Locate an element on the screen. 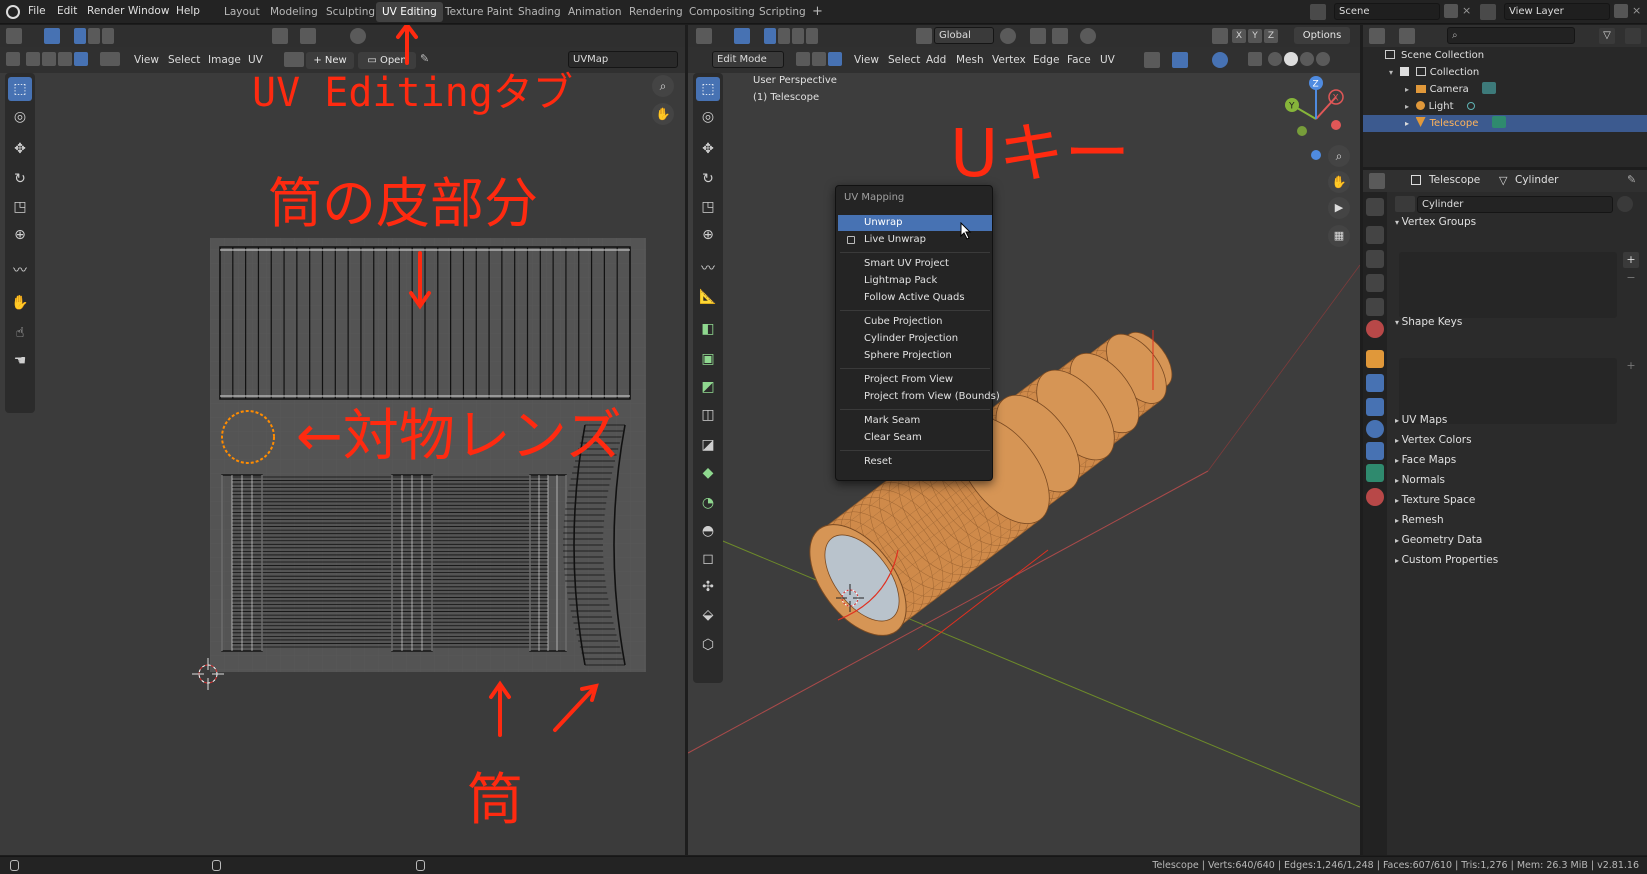  blender-logo-icon is located at coordinates (13, 12).